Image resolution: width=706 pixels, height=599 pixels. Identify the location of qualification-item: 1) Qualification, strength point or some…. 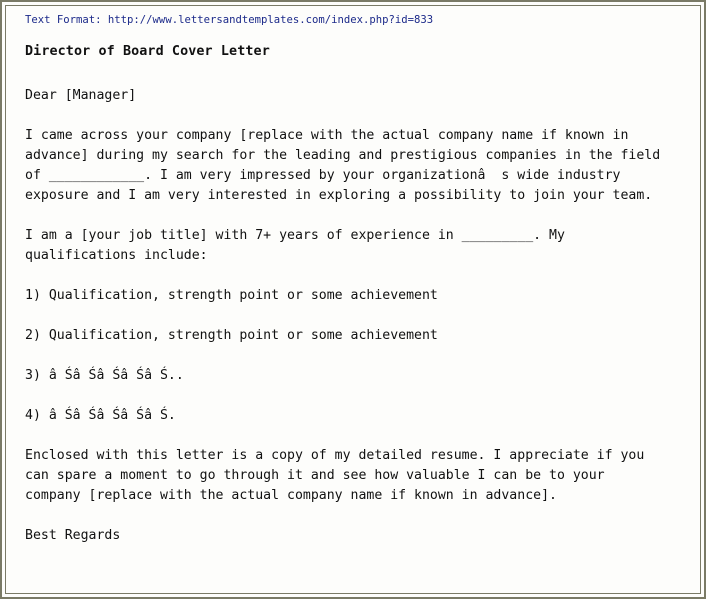
(231, 295).